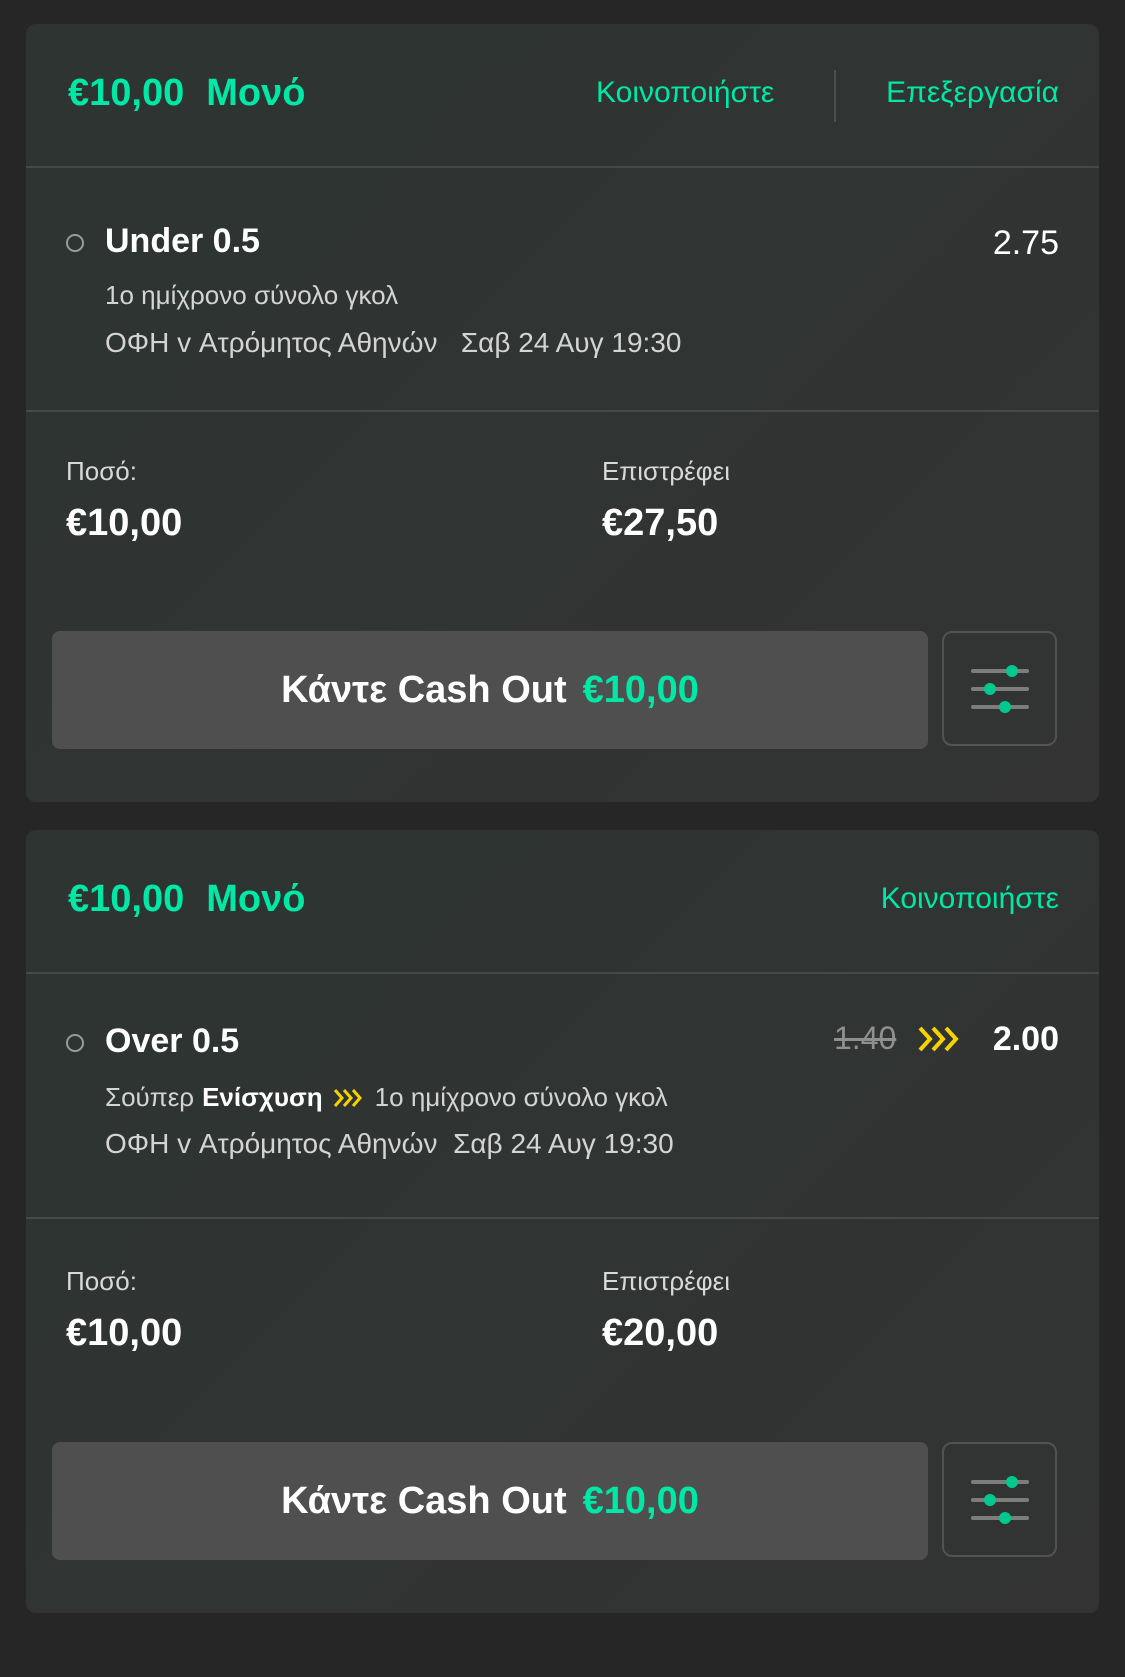  Describe the element at coordinates (660, 1333) in the screenshot. I see `returns-value: €20,00` at that location.